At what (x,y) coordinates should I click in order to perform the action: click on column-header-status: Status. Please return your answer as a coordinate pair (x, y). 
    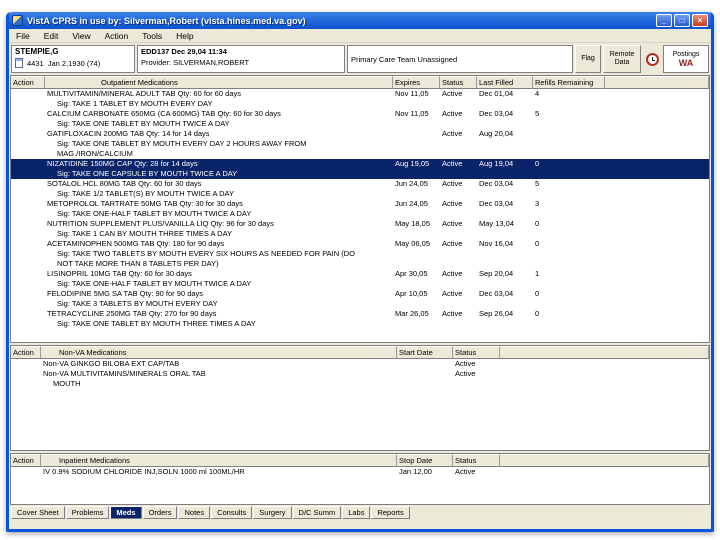
    Looking at the image, I should click on (476, 352).